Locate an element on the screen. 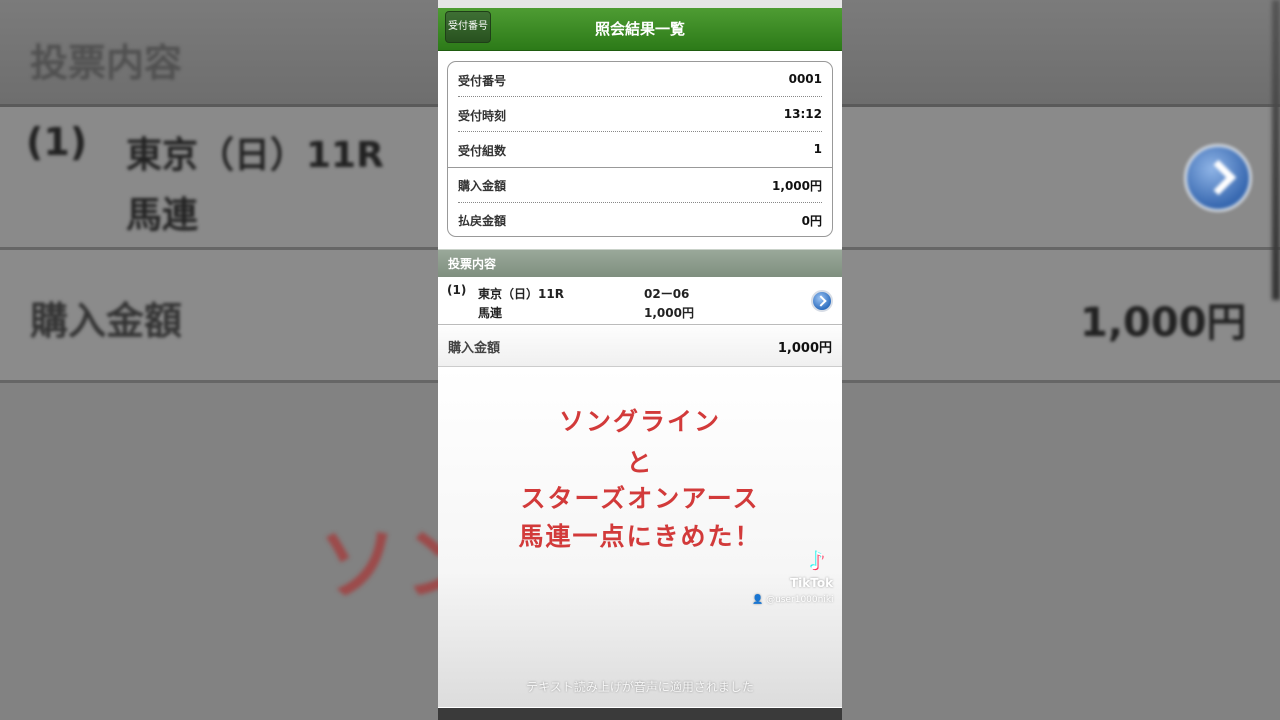 This screenshot has height=720, width=1280. bg-total-value: 1,000円 is located at coordinates (1163, 323).